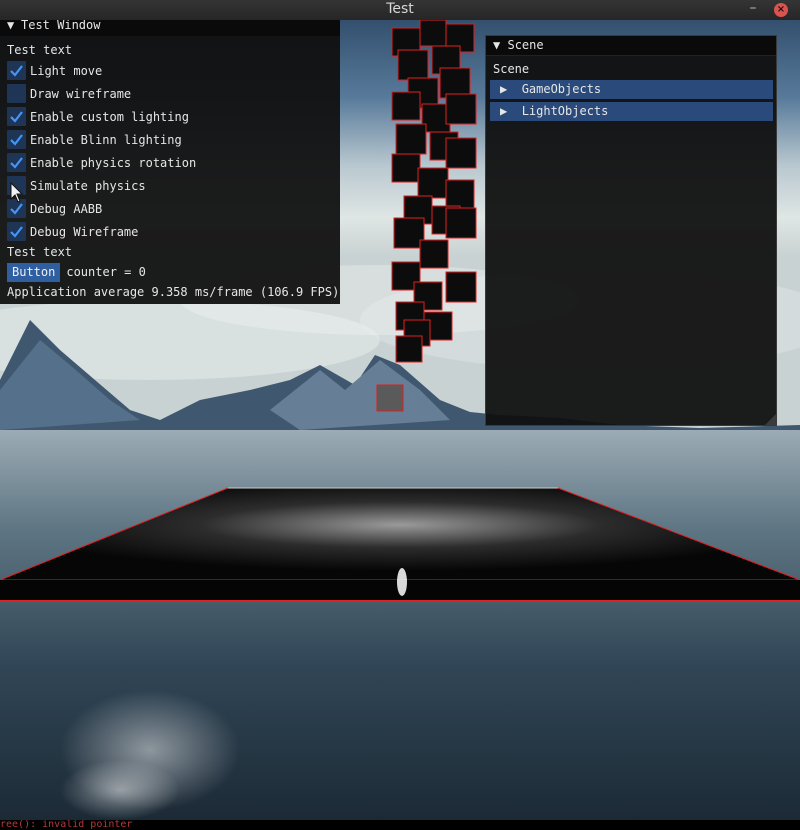  I want to click on checkbox-draw-wireframe: Draw wireframe, so click(157, 94).